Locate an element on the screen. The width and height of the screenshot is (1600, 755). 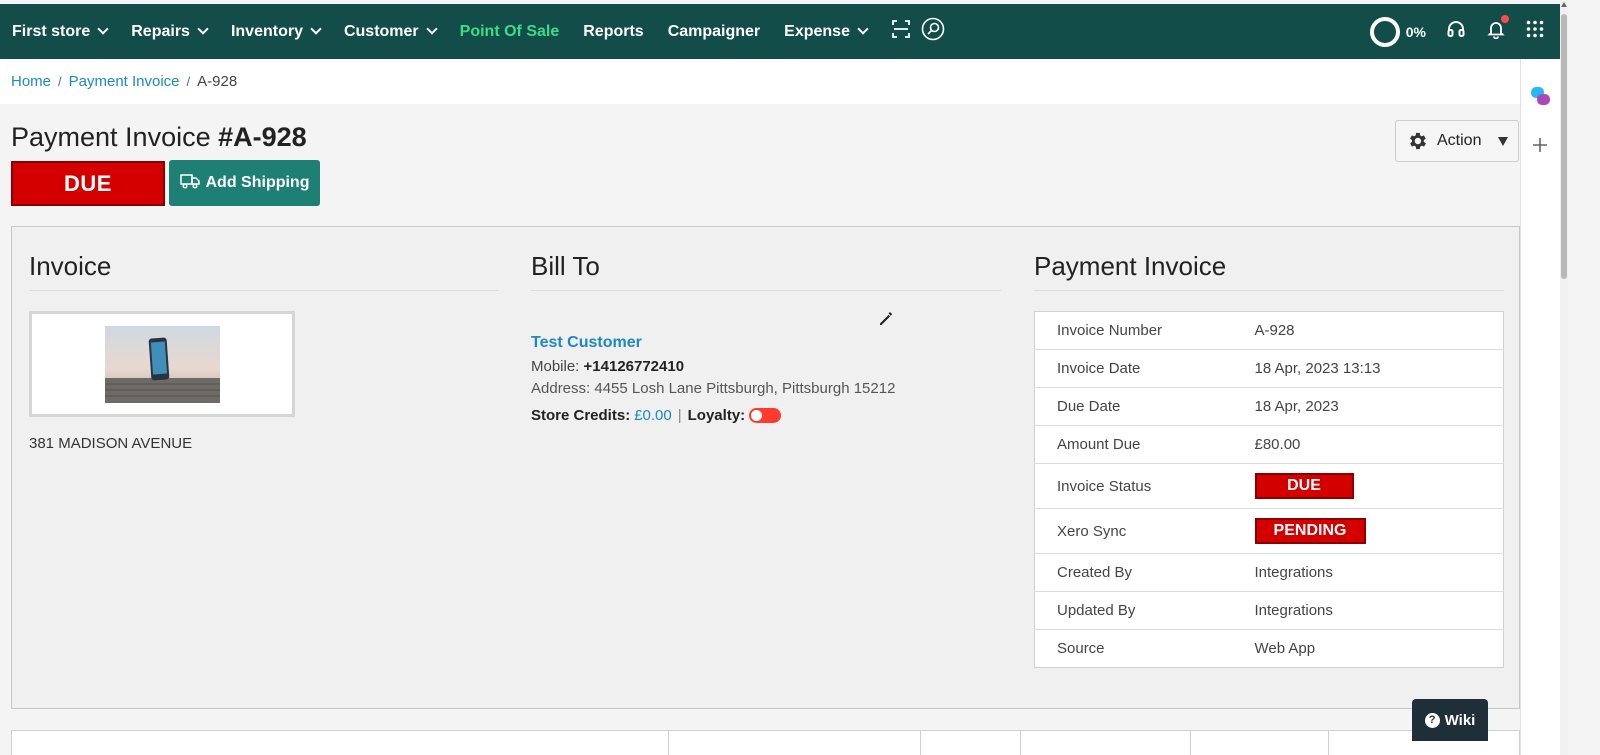
mobile-label: Mobile: is located at coordinates (557, 366).